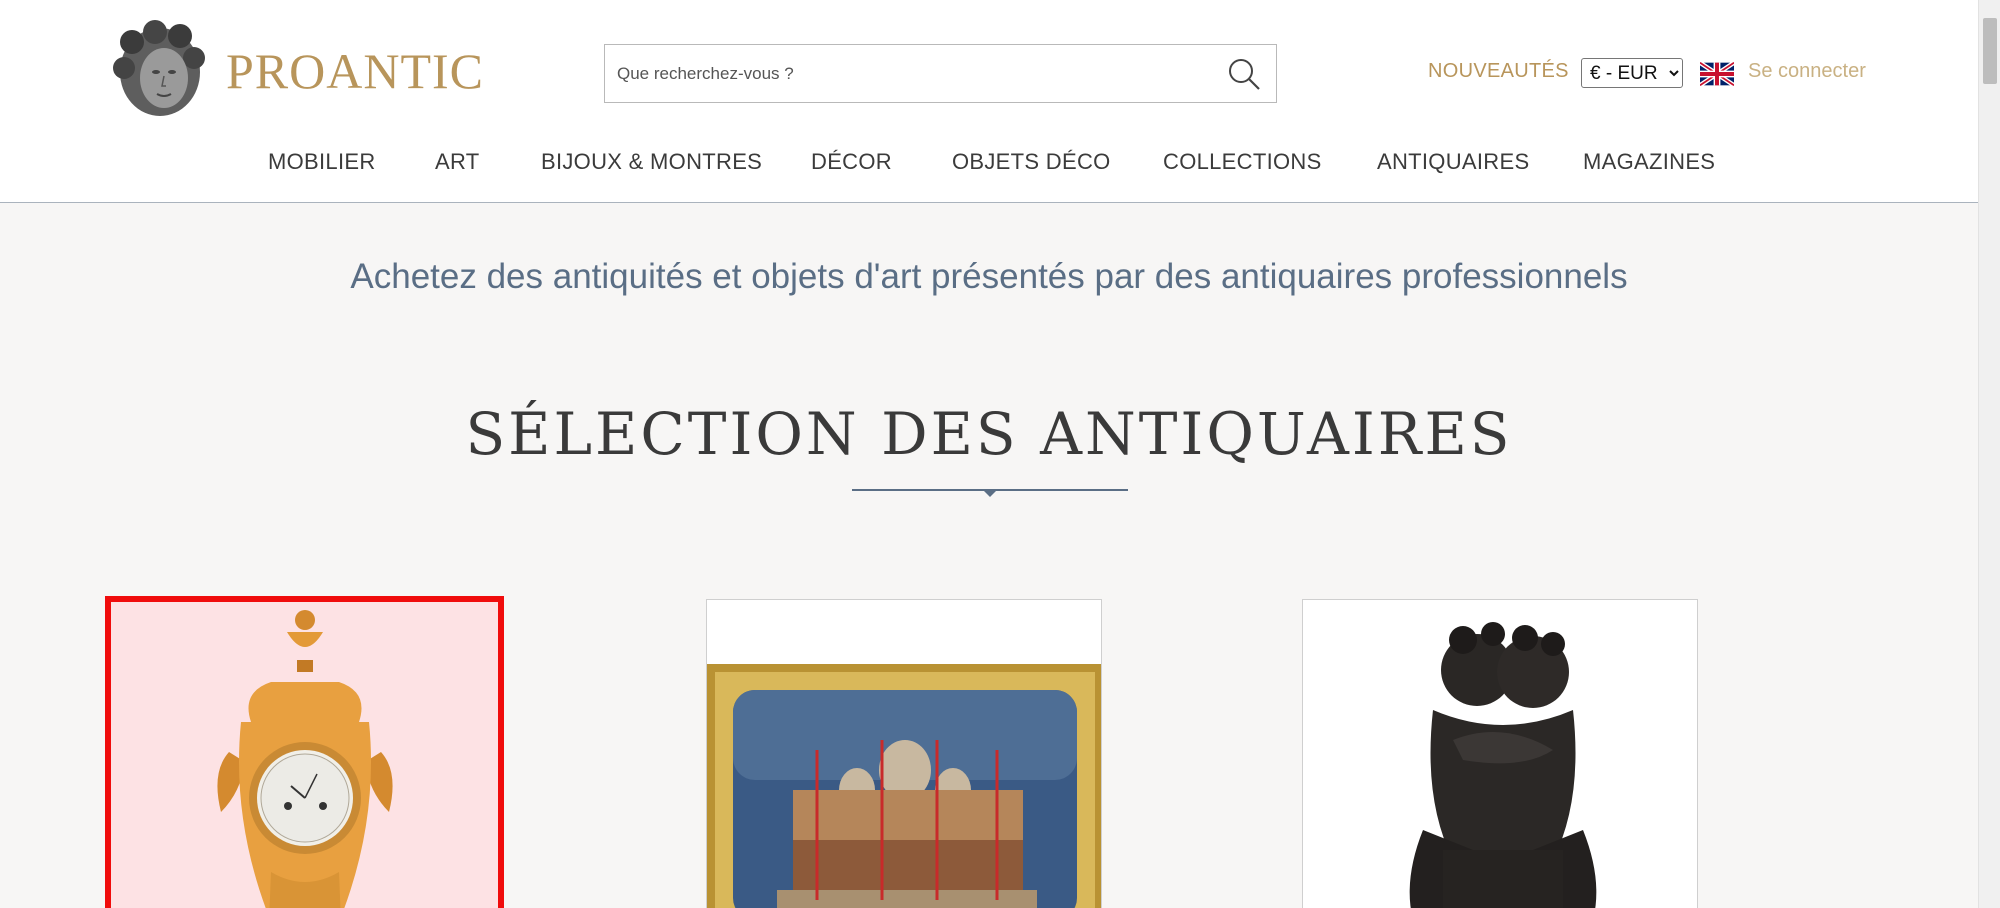  Describe the element at coordinates (1632, 73) in the screenshot. I see `currency-select: € - EUR` at that location.